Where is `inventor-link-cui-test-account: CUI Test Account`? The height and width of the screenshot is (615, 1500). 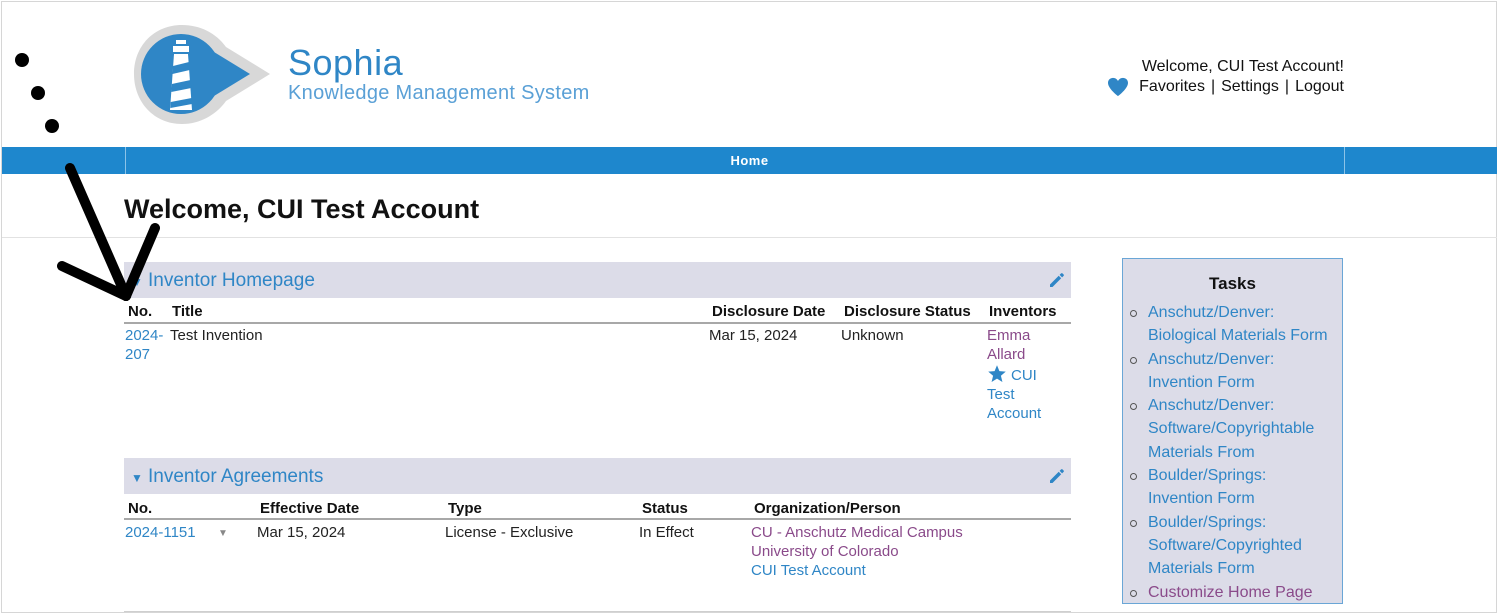
inventor-link-cui-test-account: CUI Test Account is located at coordinates (1014, 393).